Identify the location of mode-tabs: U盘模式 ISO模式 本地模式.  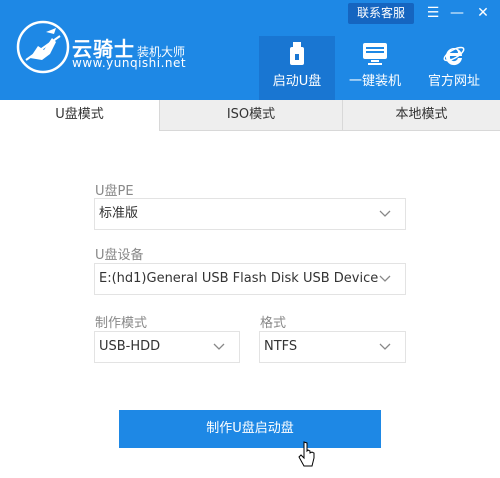
(250, 115).